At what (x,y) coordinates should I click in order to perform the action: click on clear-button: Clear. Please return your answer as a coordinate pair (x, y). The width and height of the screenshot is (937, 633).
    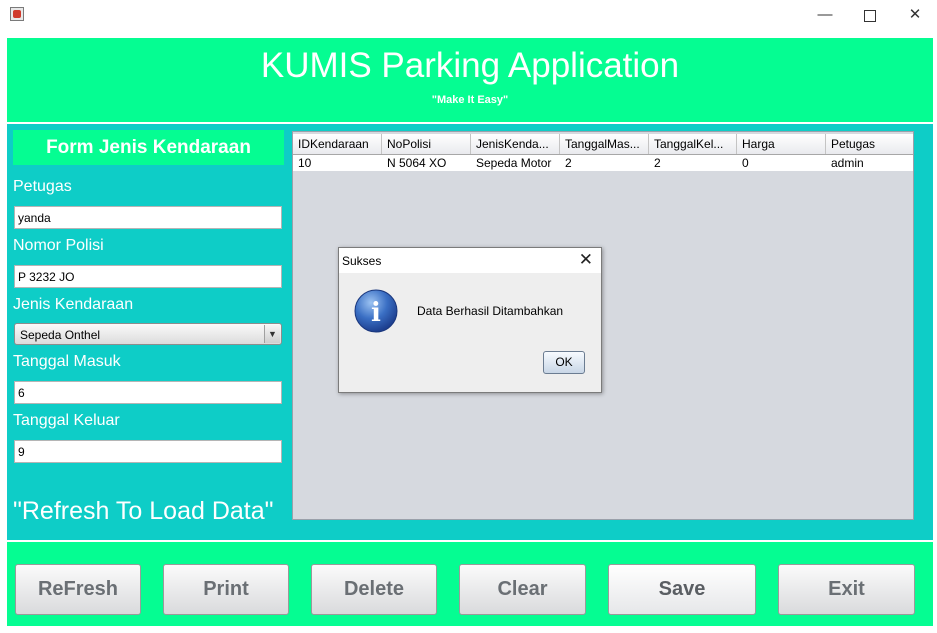
    Looking at the image, I should click on (522, 589).